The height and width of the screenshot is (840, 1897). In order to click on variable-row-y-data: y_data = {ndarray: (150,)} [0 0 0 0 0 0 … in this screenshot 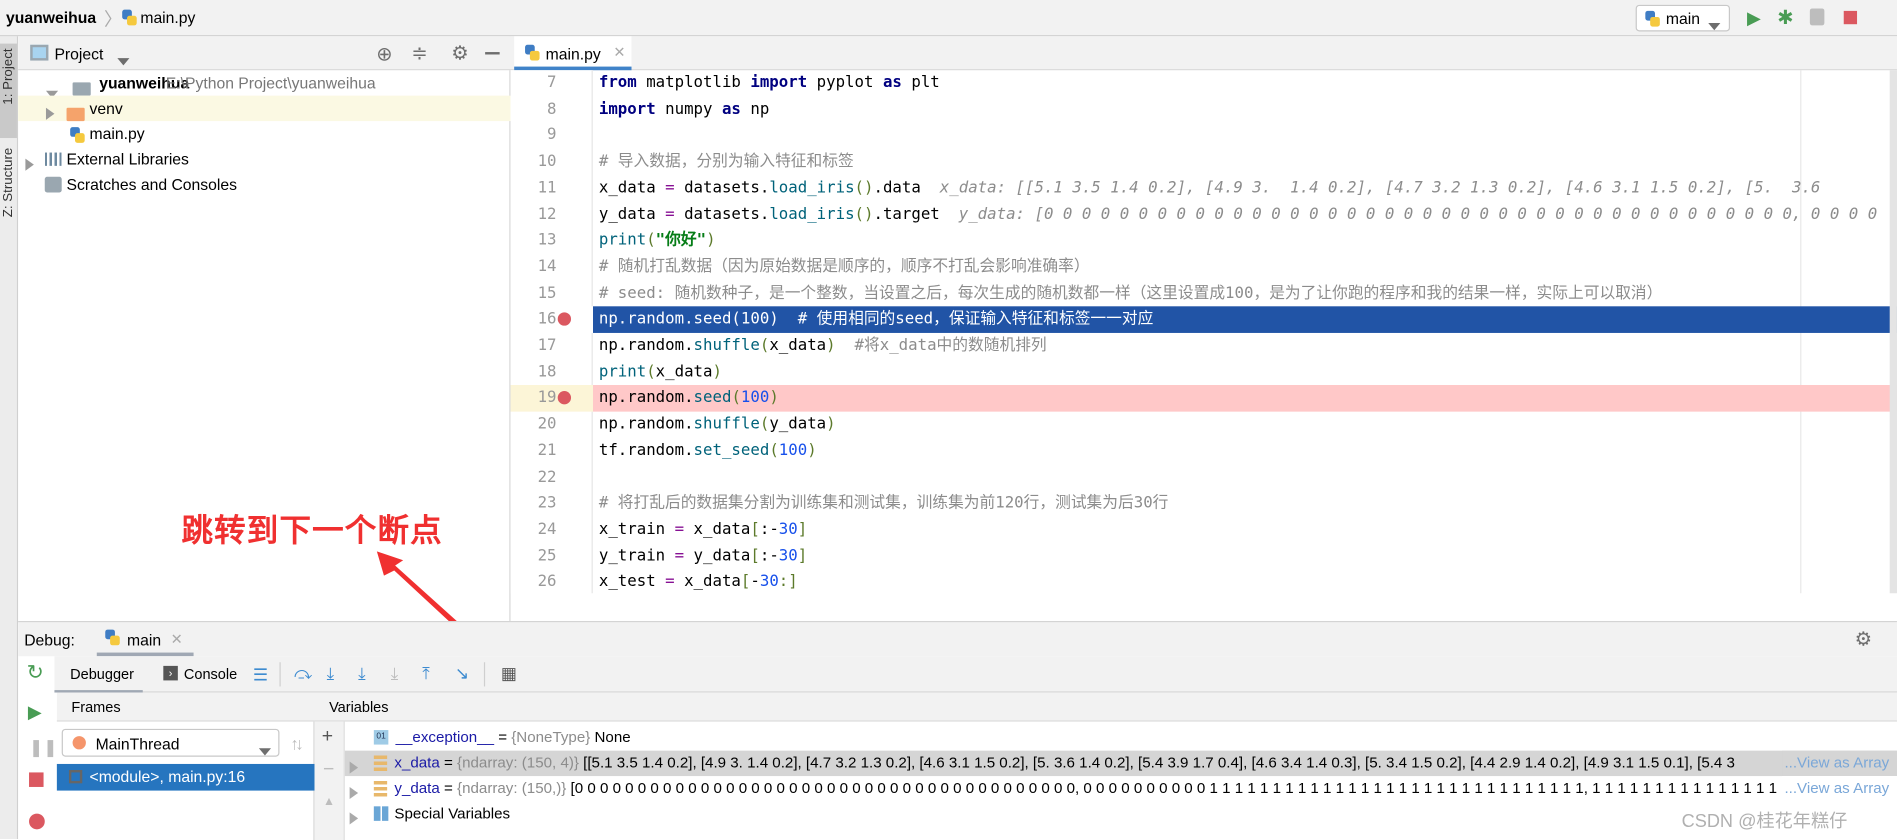, I will do `click(1121, 789)`.